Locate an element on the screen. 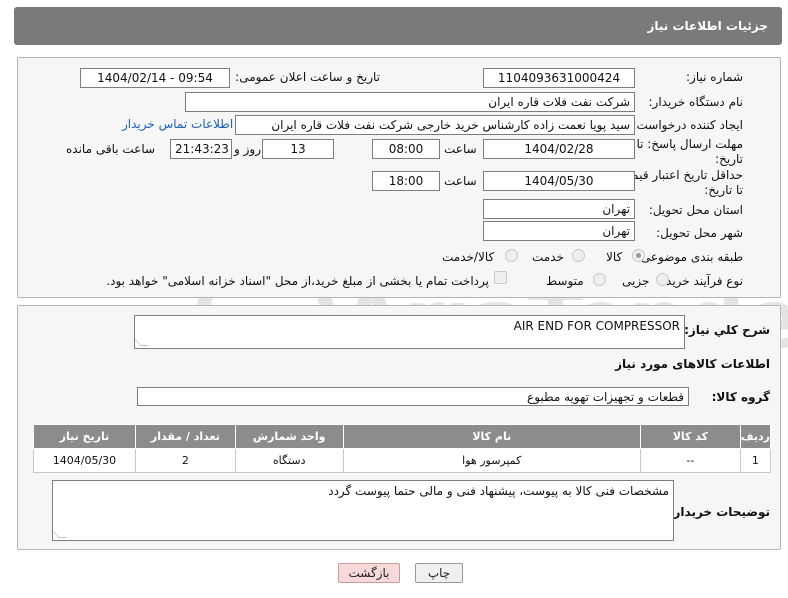  days-label: روز و is located at coordinates (247, 149).